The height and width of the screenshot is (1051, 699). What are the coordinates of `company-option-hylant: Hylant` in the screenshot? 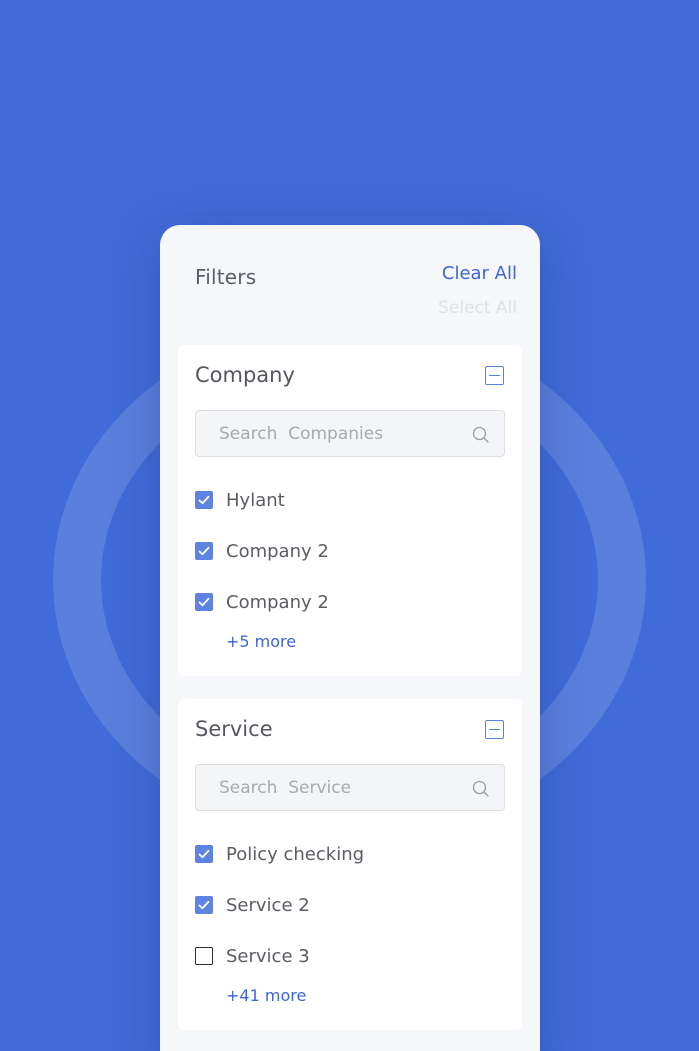 It's located at (240, 500).